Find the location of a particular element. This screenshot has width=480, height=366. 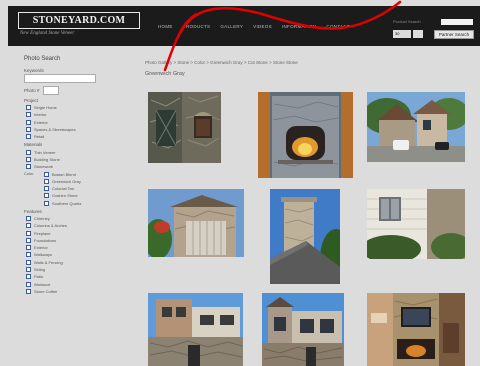

filter-checkbox: Patio is located at coordinates (68, 276).